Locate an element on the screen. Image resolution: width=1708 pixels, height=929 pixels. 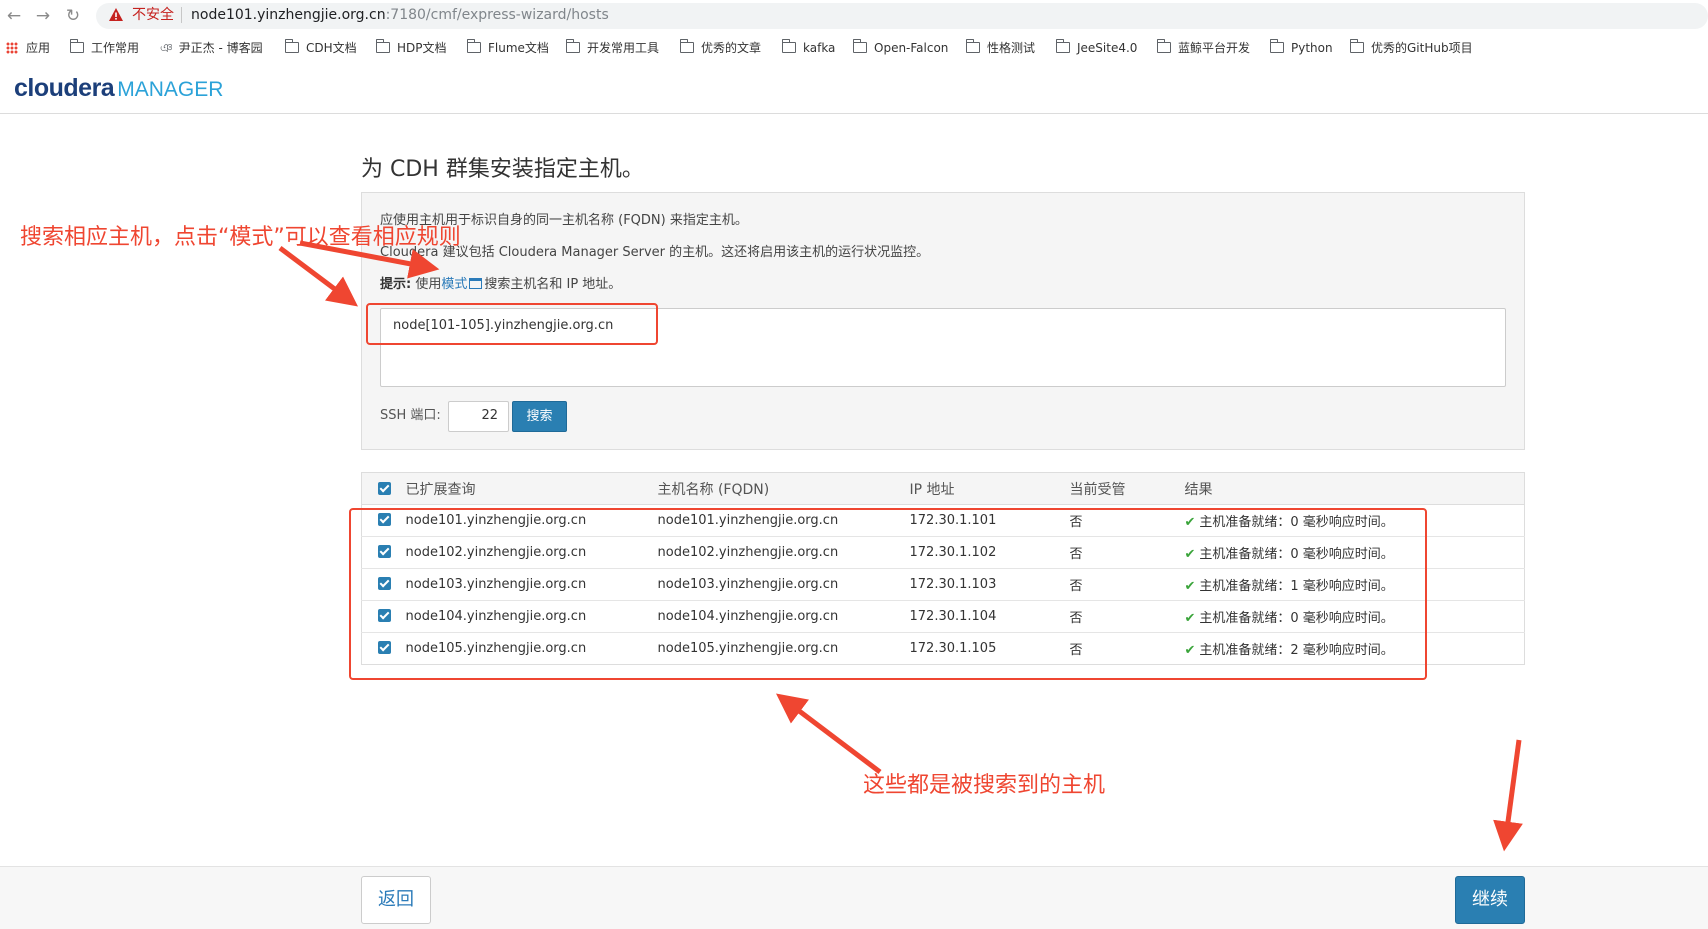
wizard-footer: 返回 继续 is located at coordinates (854, 897).